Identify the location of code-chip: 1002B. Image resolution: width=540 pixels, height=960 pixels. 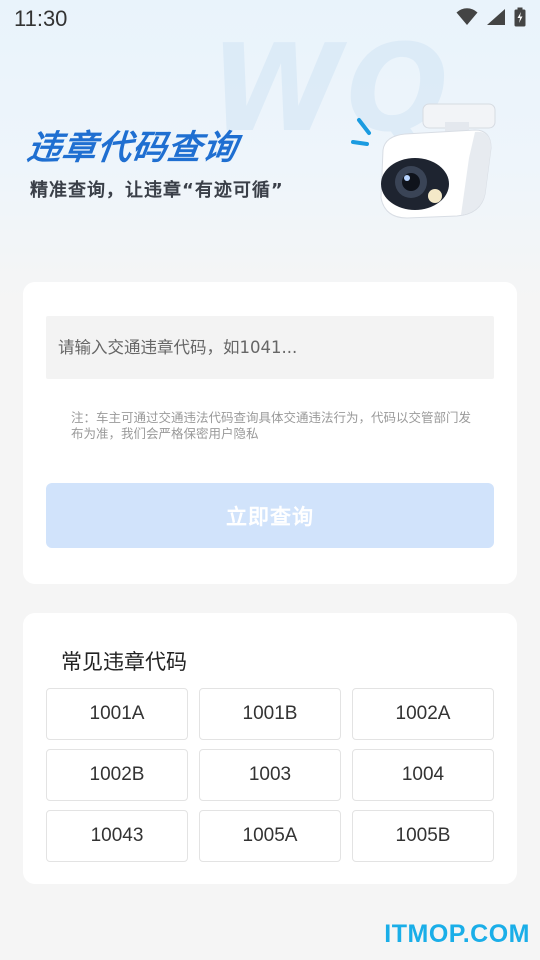
(117, 775).